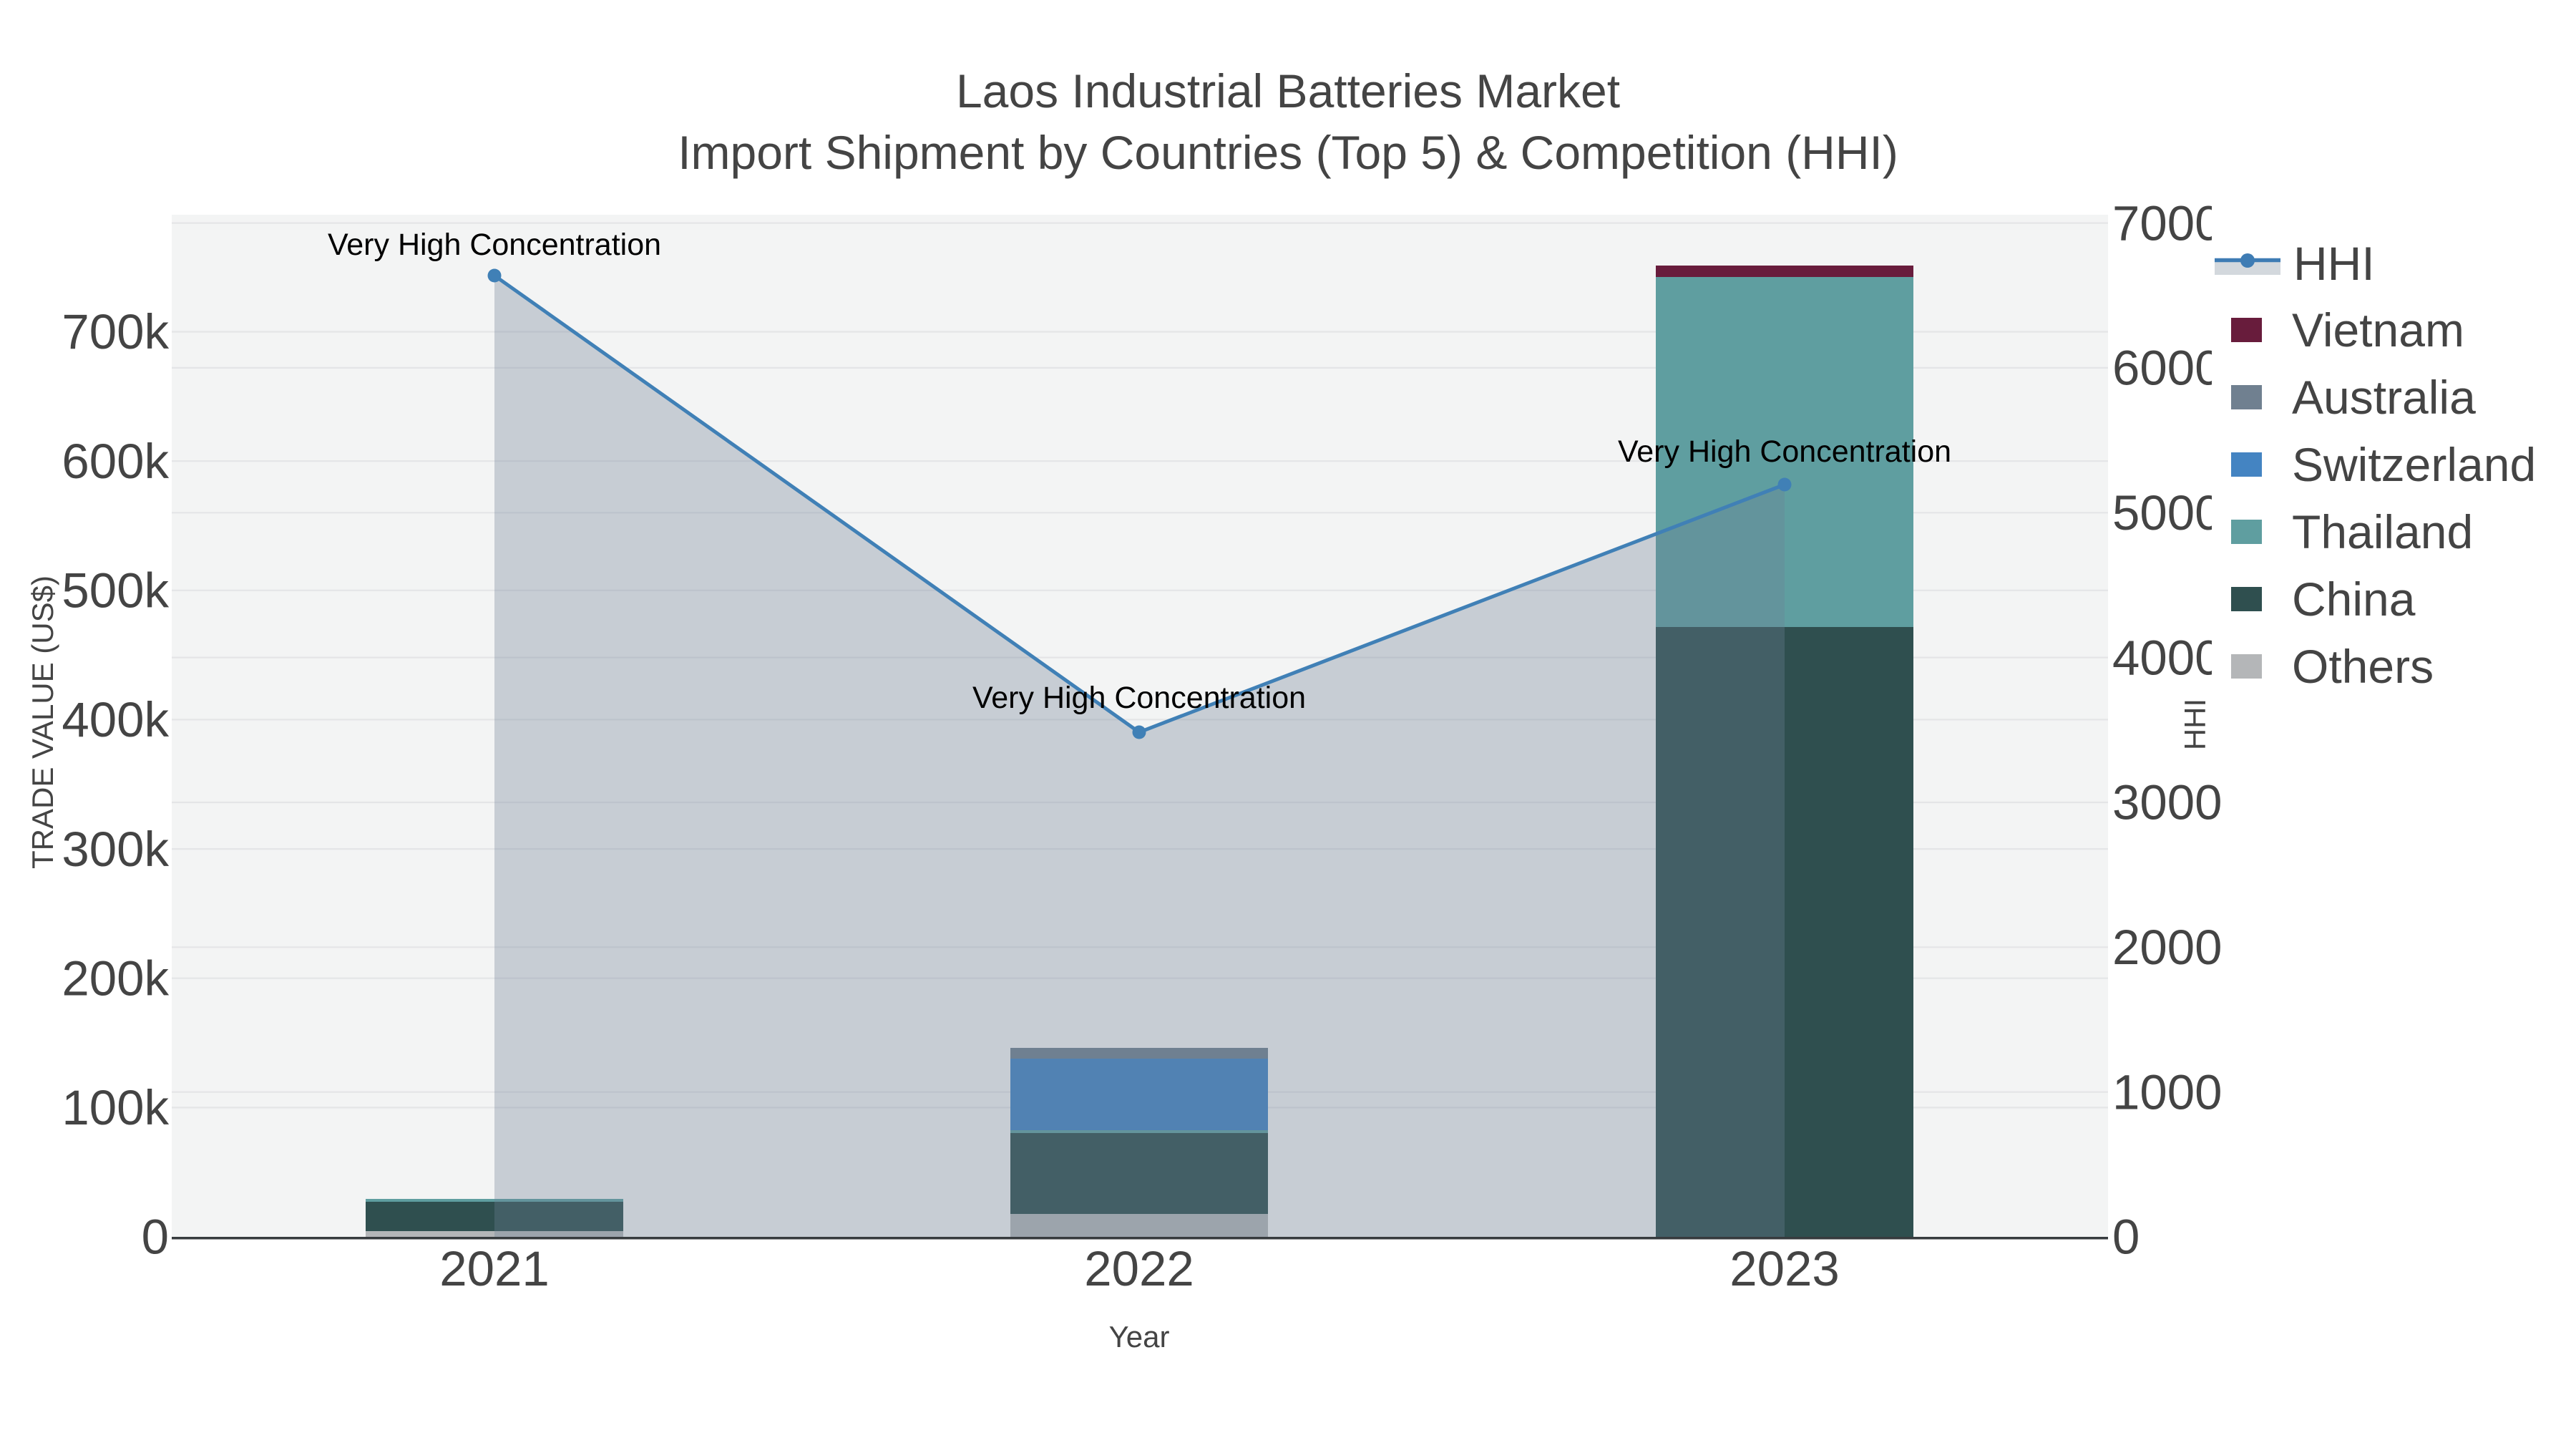 The height and width of the screenshot is (1453, 2576). I want to click on svg-text: 2023, so click(1784, 1268).